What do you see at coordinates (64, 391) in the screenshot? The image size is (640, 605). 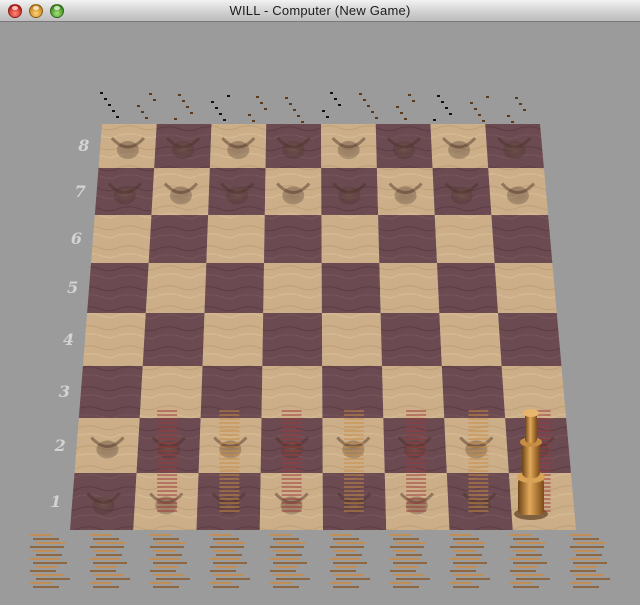 I see `rank-label: 3` at bounding box center [64, 391].